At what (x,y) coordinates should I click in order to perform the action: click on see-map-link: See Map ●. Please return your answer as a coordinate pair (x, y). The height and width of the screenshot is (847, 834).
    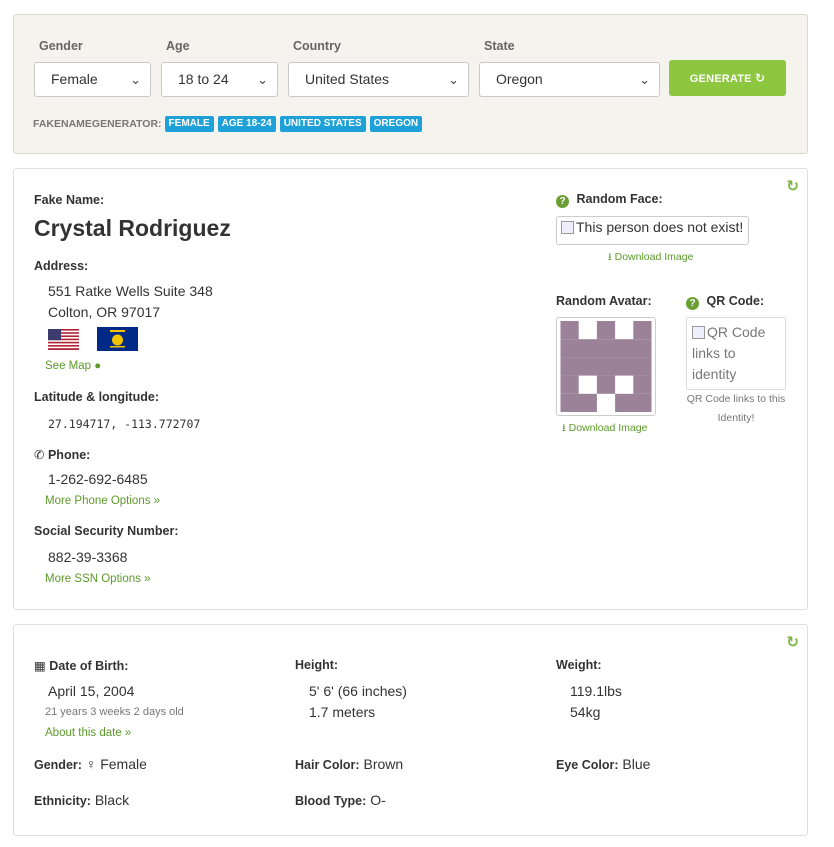
    Looking at the image, I should click on (73, 366).